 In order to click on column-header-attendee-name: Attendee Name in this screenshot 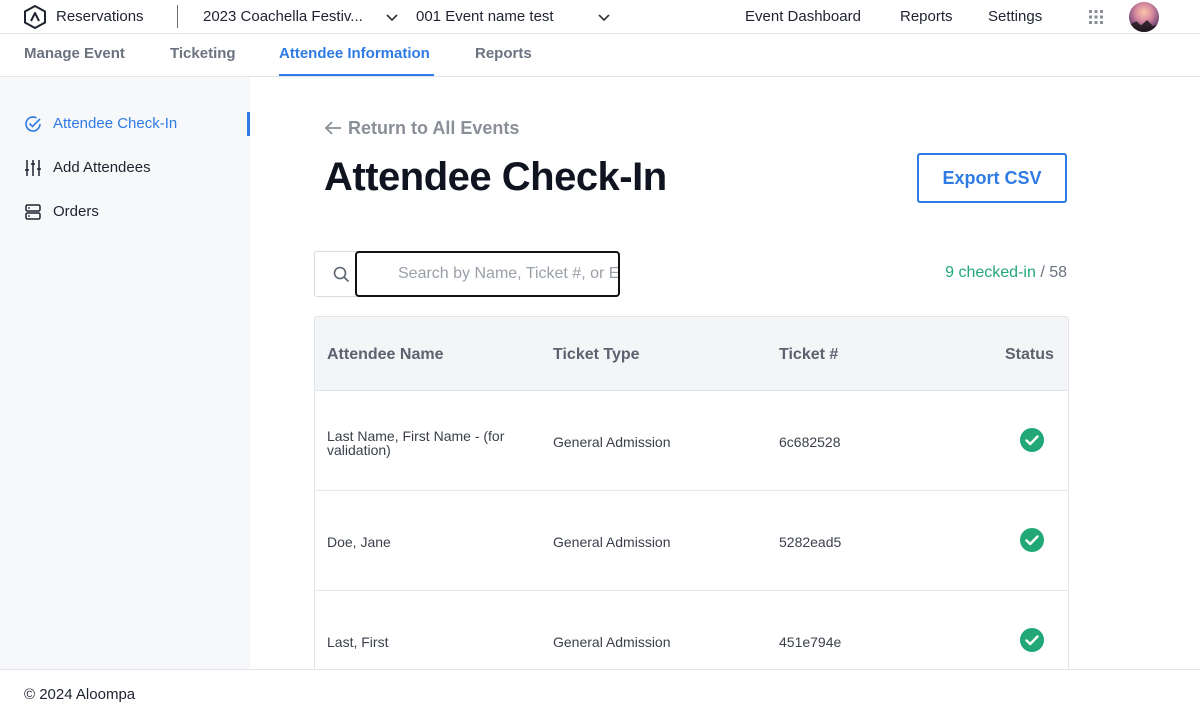, I will do `click(385, 355)`.